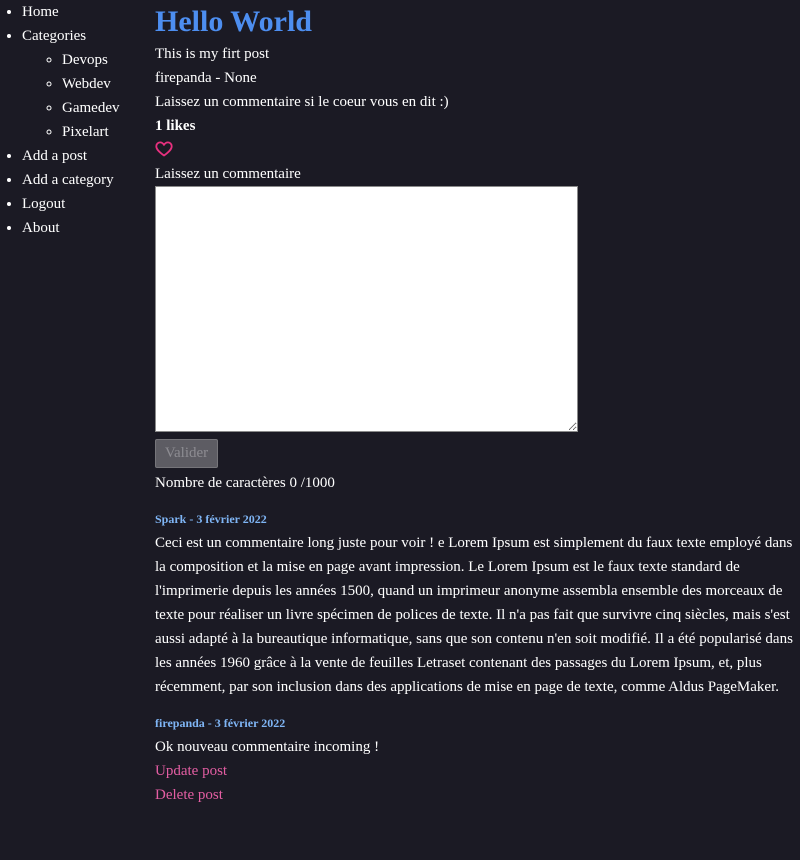  Describe the element at coordinates (186, 453) in the screenshot. I see `submit-comment-button: Valider` at that location.